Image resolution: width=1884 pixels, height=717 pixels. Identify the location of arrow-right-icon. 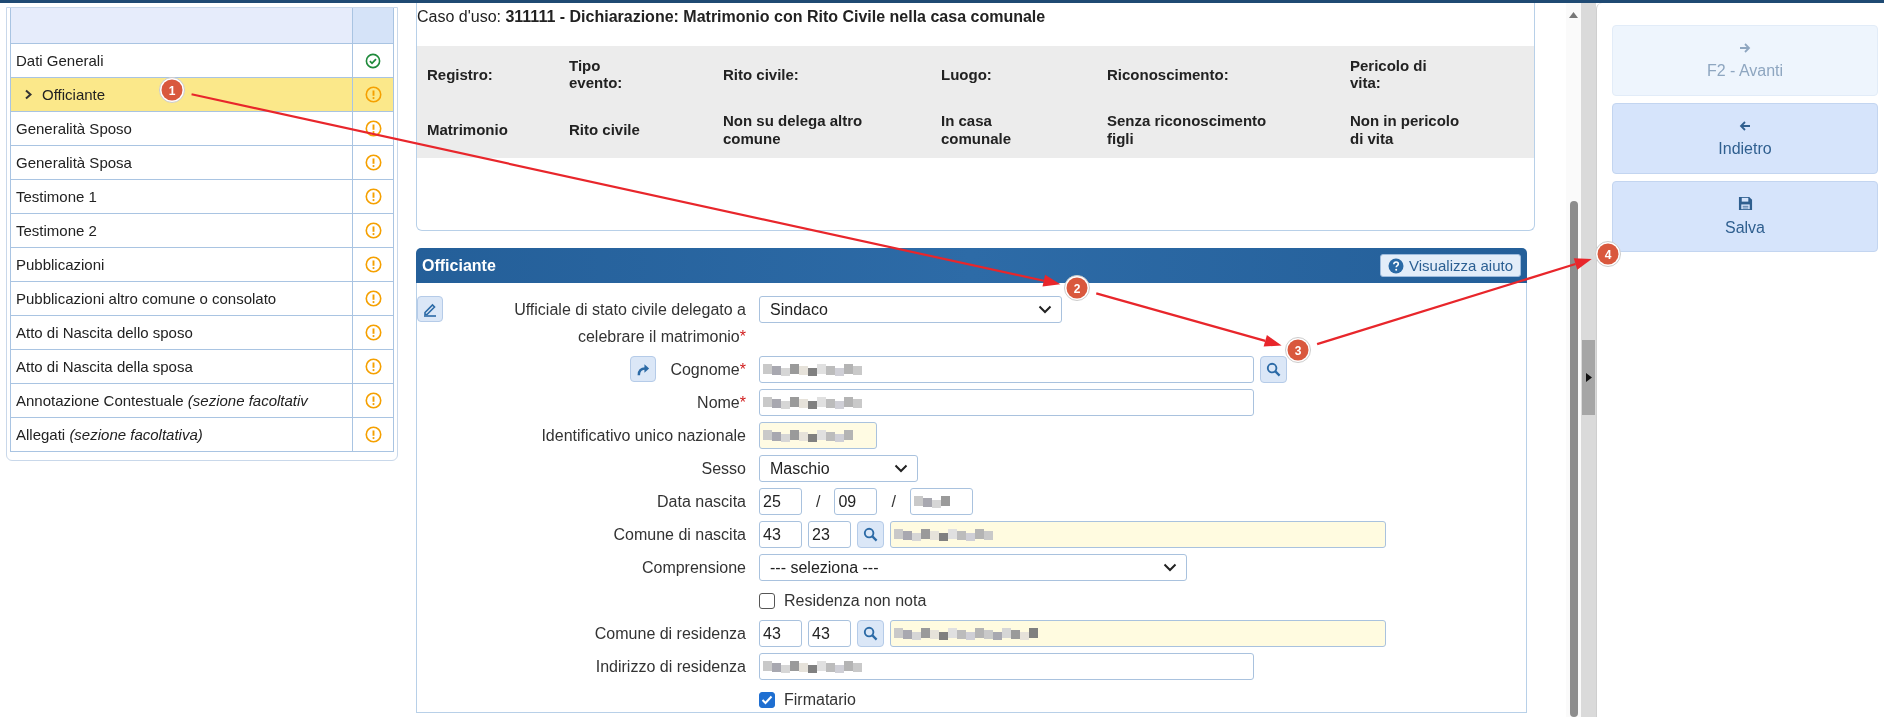
(1745, 47).